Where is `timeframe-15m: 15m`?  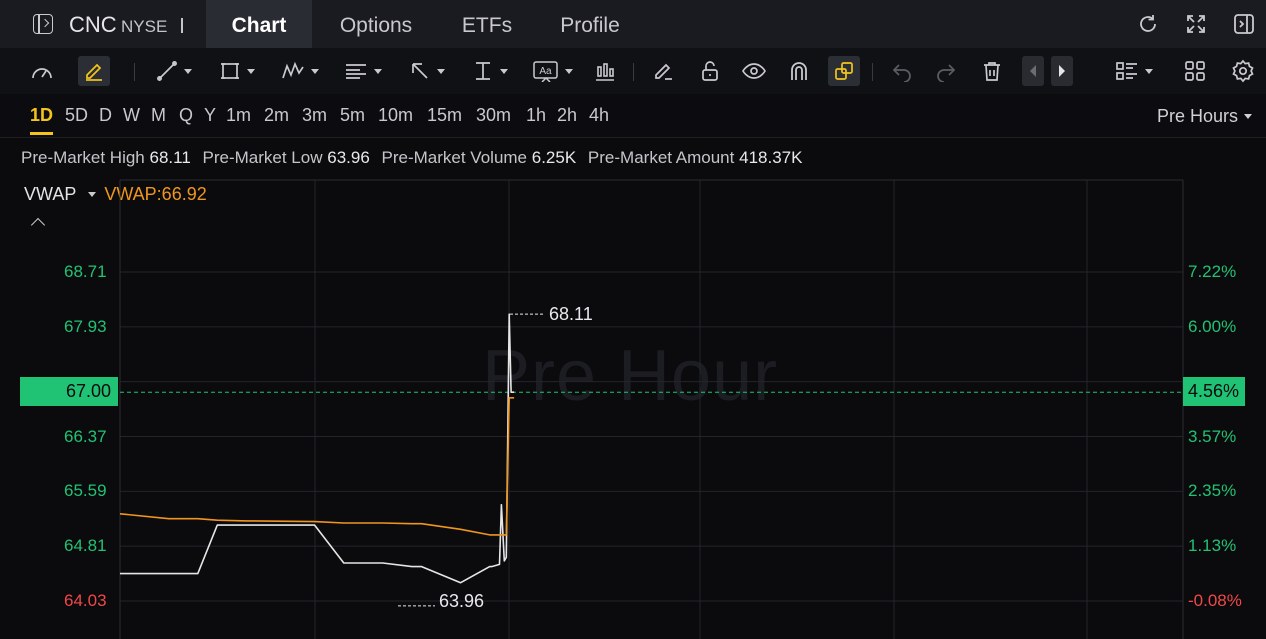
timeframe-15m: 15m is located at coordinates (444, 115).